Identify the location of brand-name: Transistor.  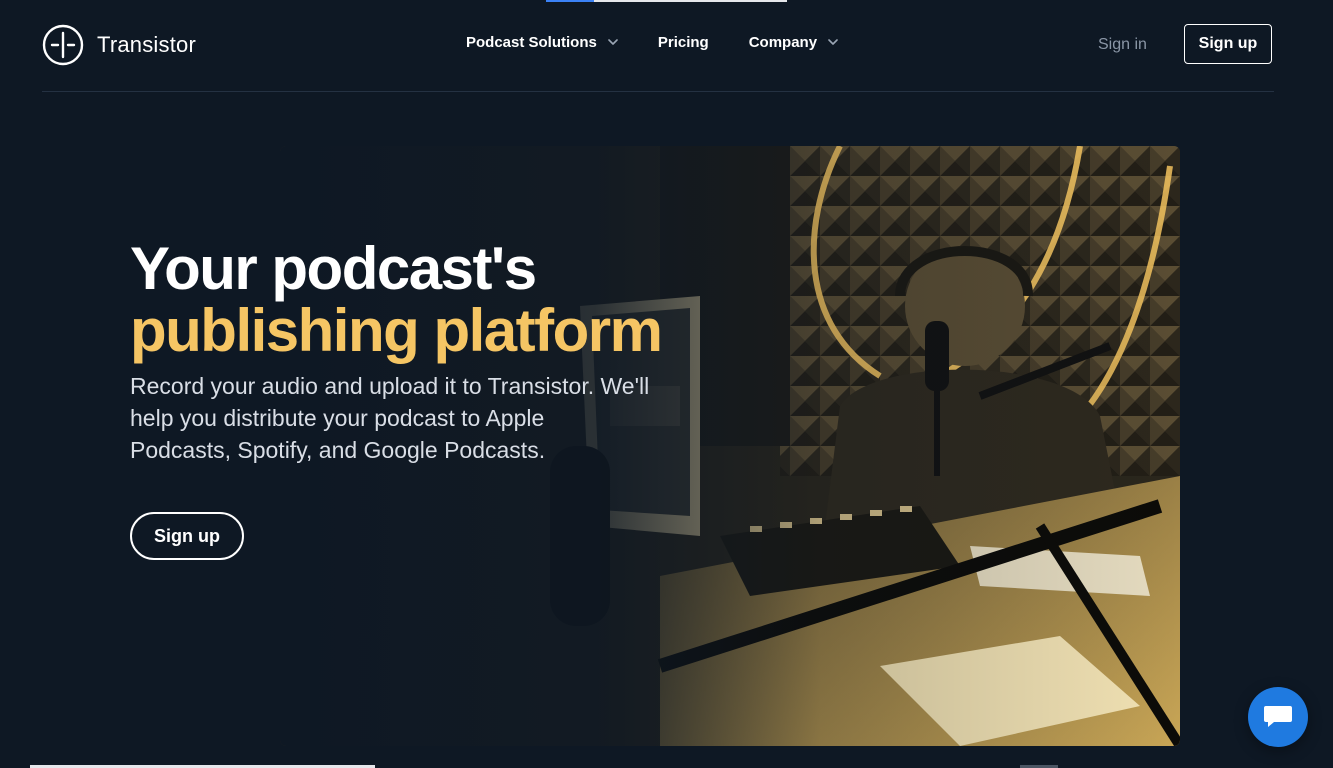
(146, 44).